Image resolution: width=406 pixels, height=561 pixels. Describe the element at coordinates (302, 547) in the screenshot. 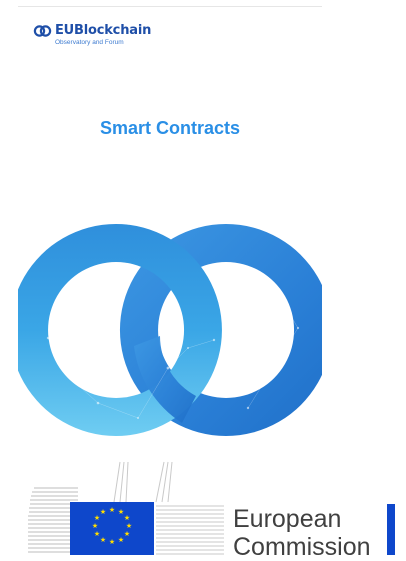

I see `commission-word-2: Commission` at that location.